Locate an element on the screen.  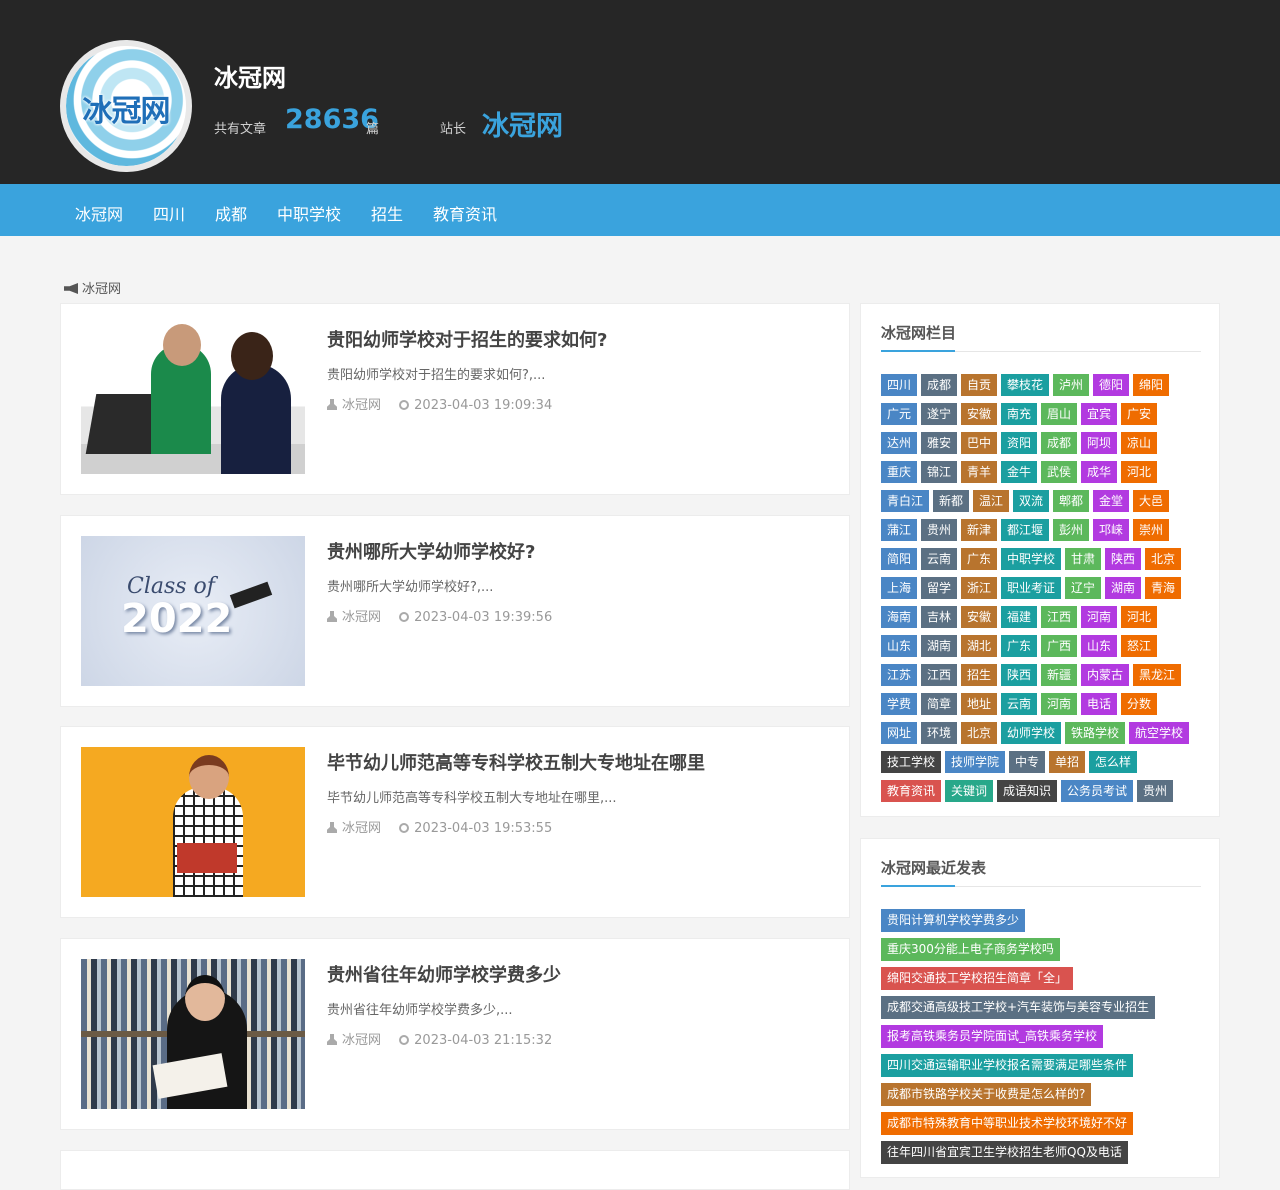
category-tag: 都江堰 is located at coordinates (1025, 530).